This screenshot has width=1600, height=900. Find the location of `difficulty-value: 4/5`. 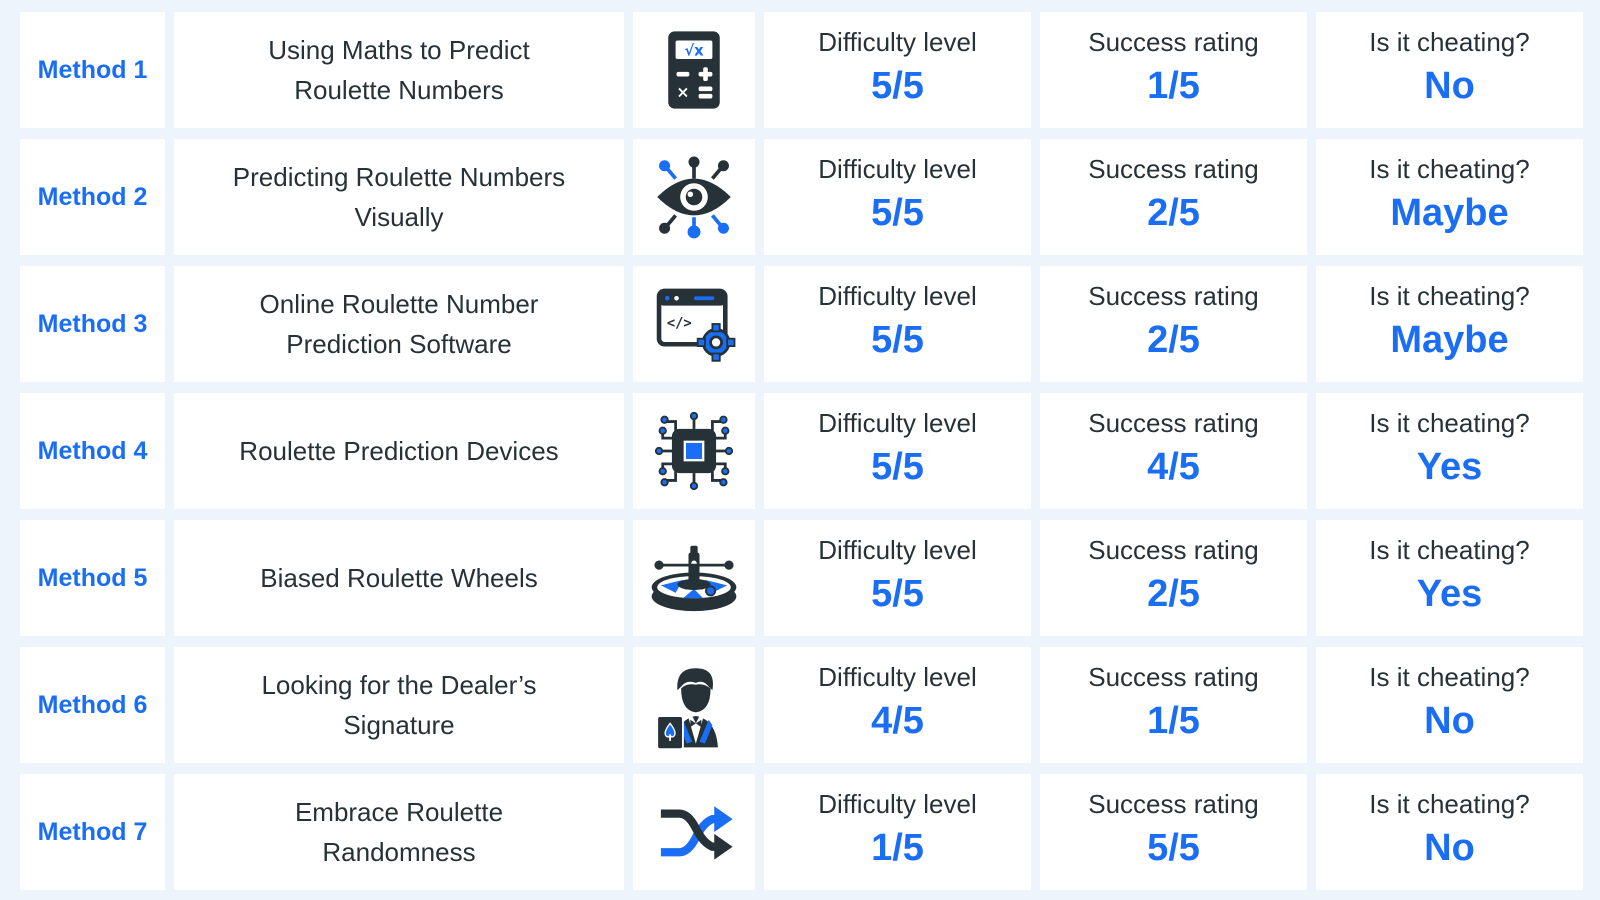

difficulty-value: 4/5 is located at coordinates (897, 721).